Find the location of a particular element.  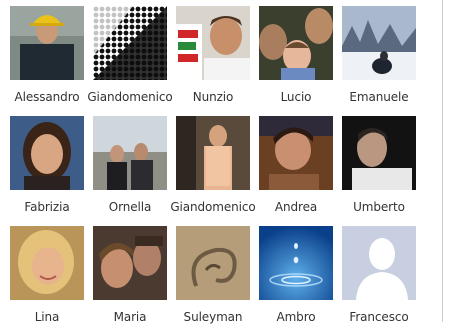

friend-name: Lucio is located at coordinates (296, 97).